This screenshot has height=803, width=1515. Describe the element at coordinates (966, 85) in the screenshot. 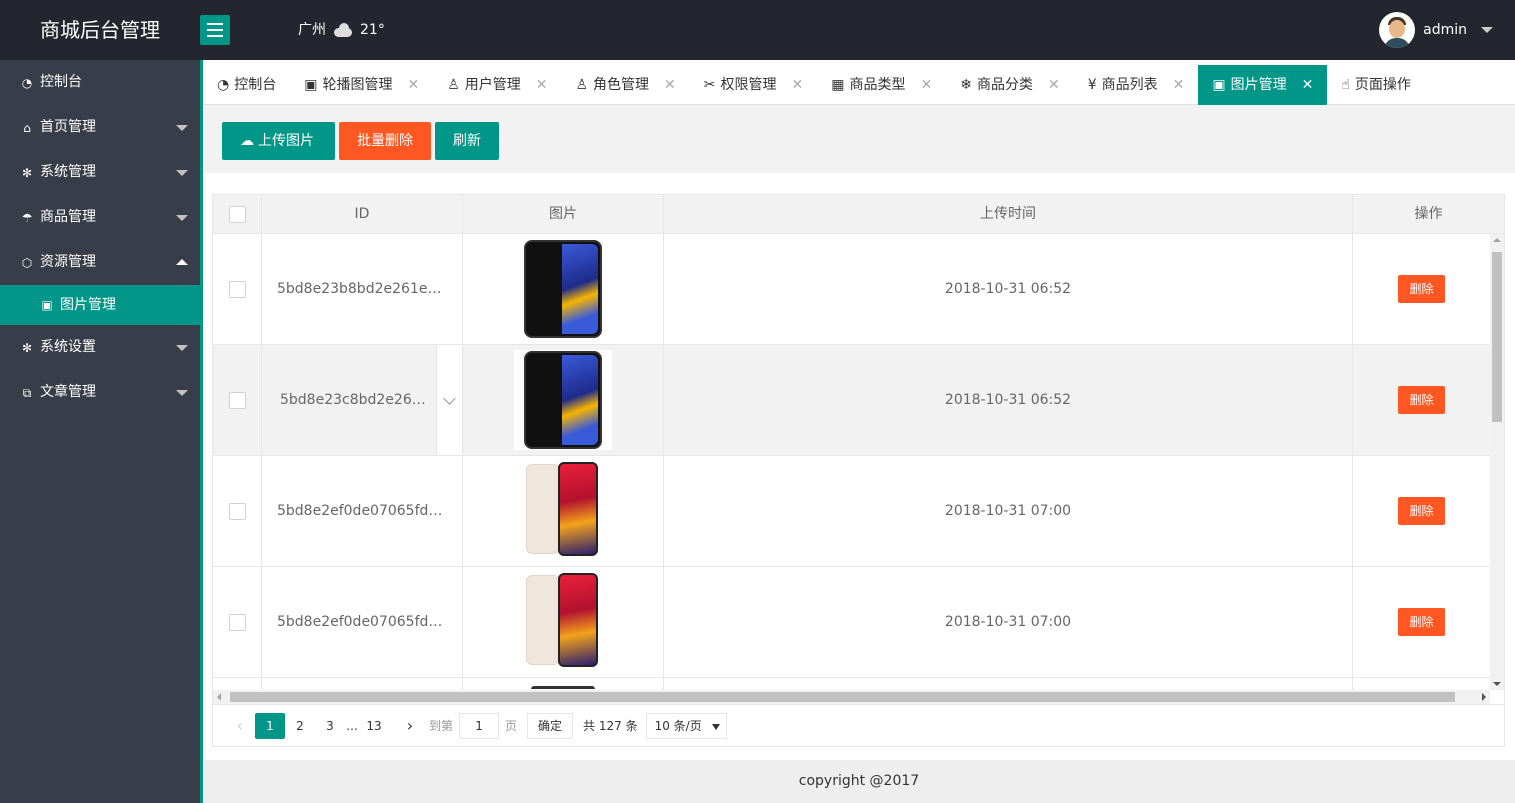

I see `snowflake-icon: ❄` at that location.